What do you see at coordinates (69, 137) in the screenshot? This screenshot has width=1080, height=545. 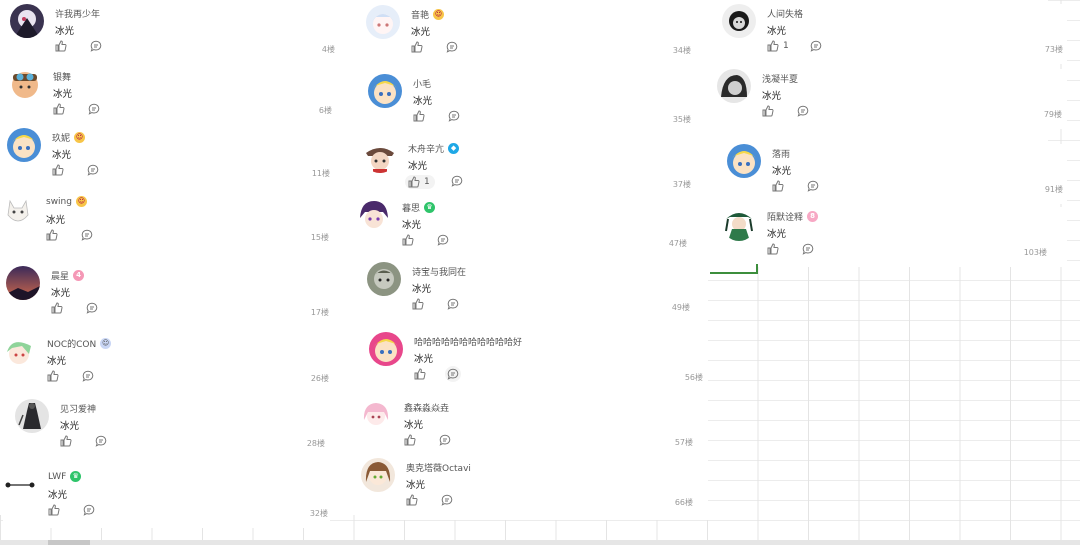 I see `username: 玖妮 ☺` at bounding box center [69, 137].